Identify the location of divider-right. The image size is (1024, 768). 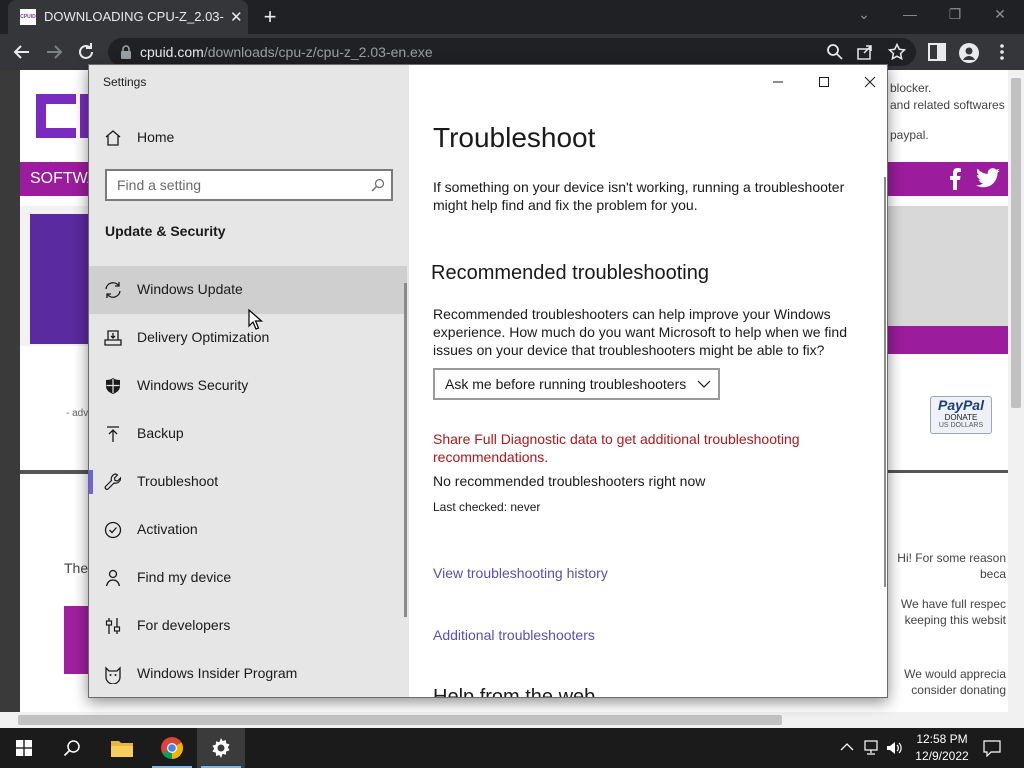
(948, 471).